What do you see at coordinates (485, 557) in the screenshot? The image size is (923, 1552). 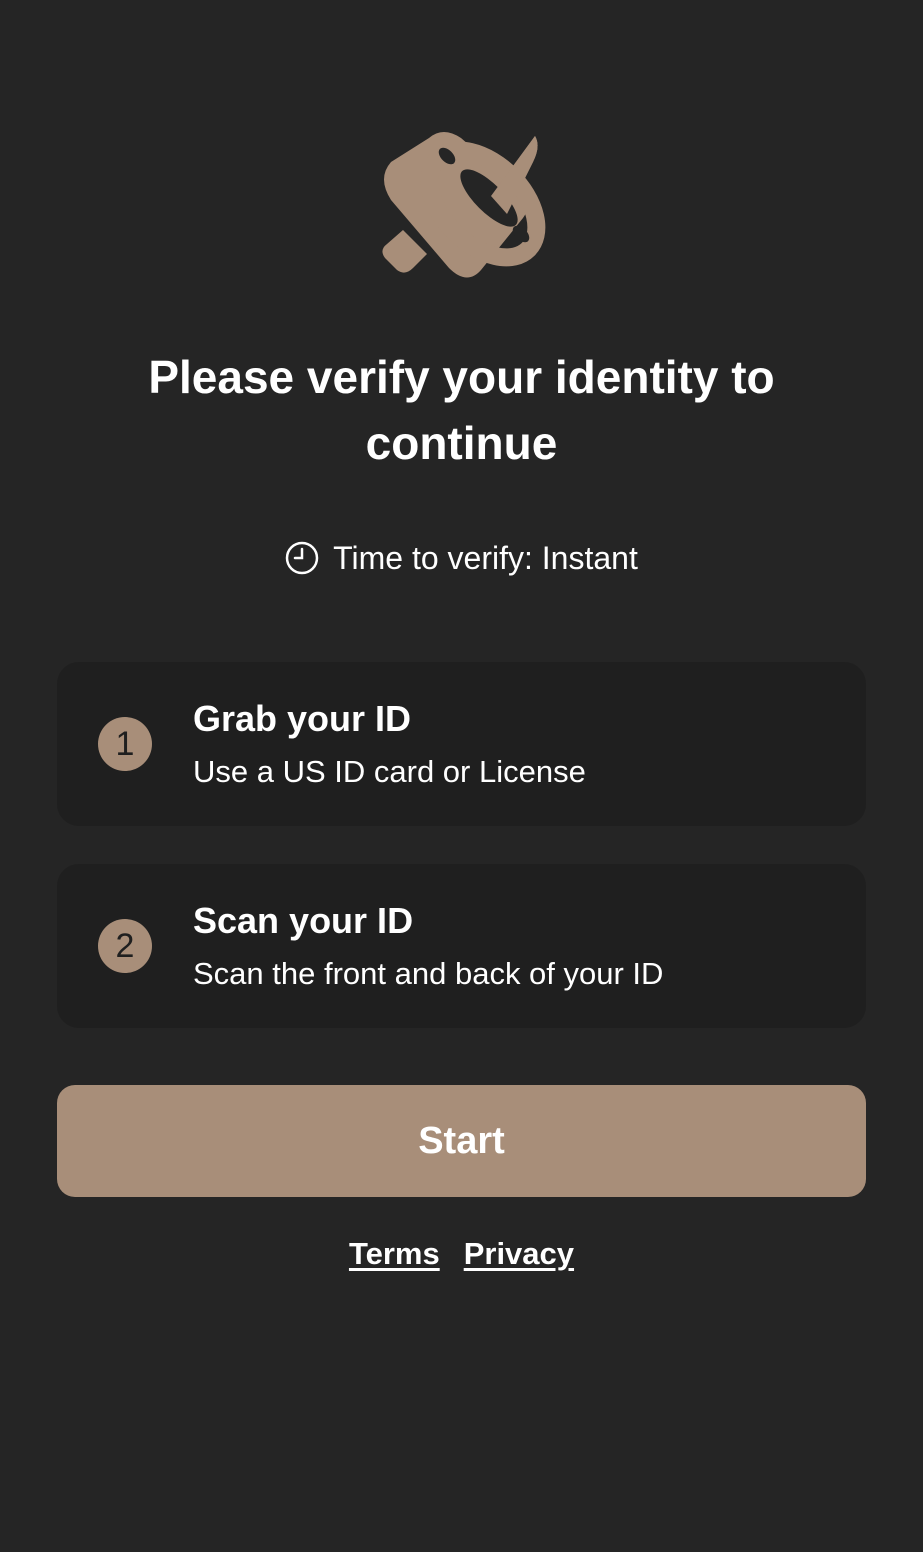 I see `time-to-verify-label: Time to verify: Instant` at bounding box center [485, 557].